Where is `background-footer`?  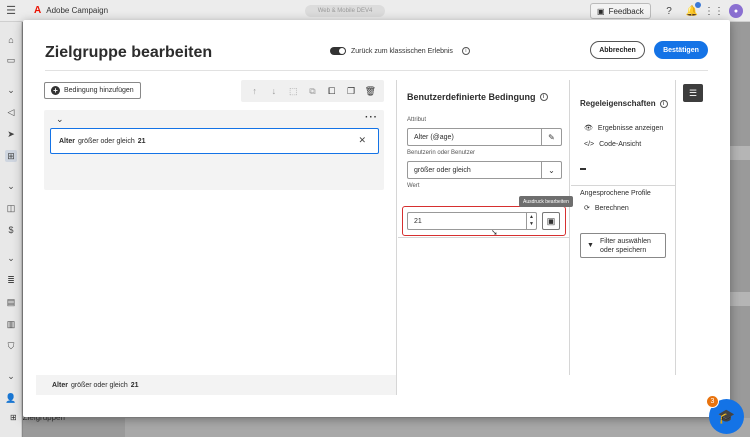 background-footer is located at coordinates (437, 427).